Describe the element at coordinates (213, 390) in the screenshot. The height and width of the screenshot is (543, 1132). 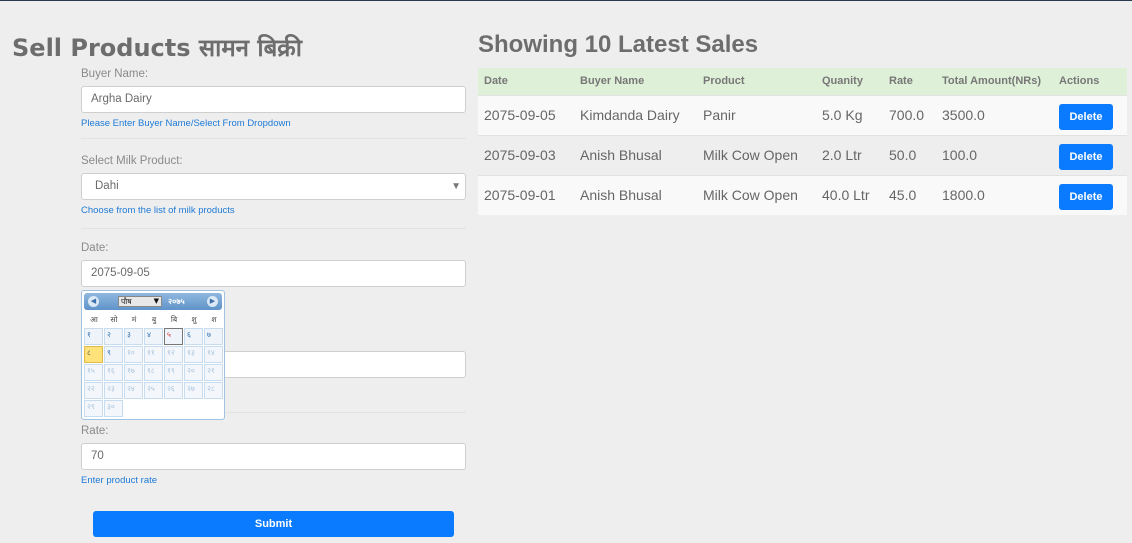
I see `calendar-day: २८` at that location.